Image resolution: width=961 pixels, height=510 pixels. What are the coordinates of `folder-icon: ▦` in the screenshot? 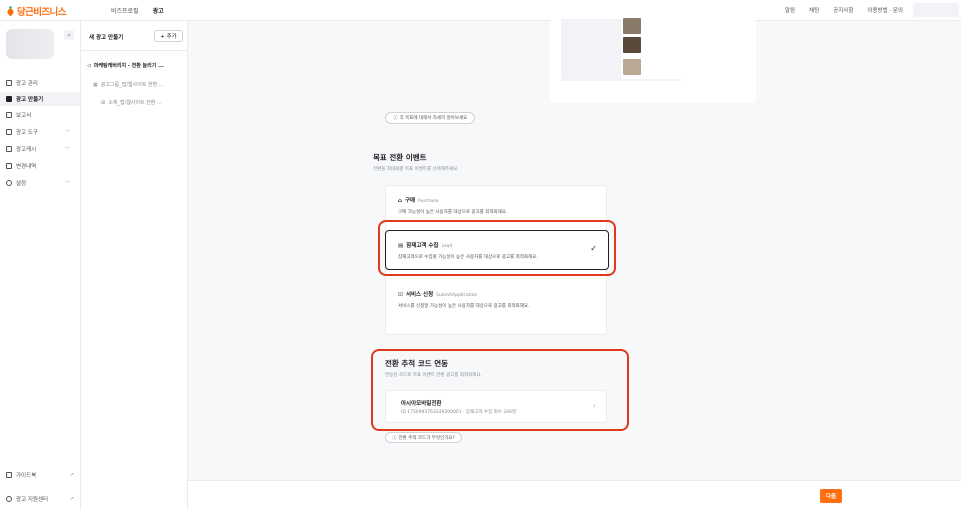 It's located at (95, 84).